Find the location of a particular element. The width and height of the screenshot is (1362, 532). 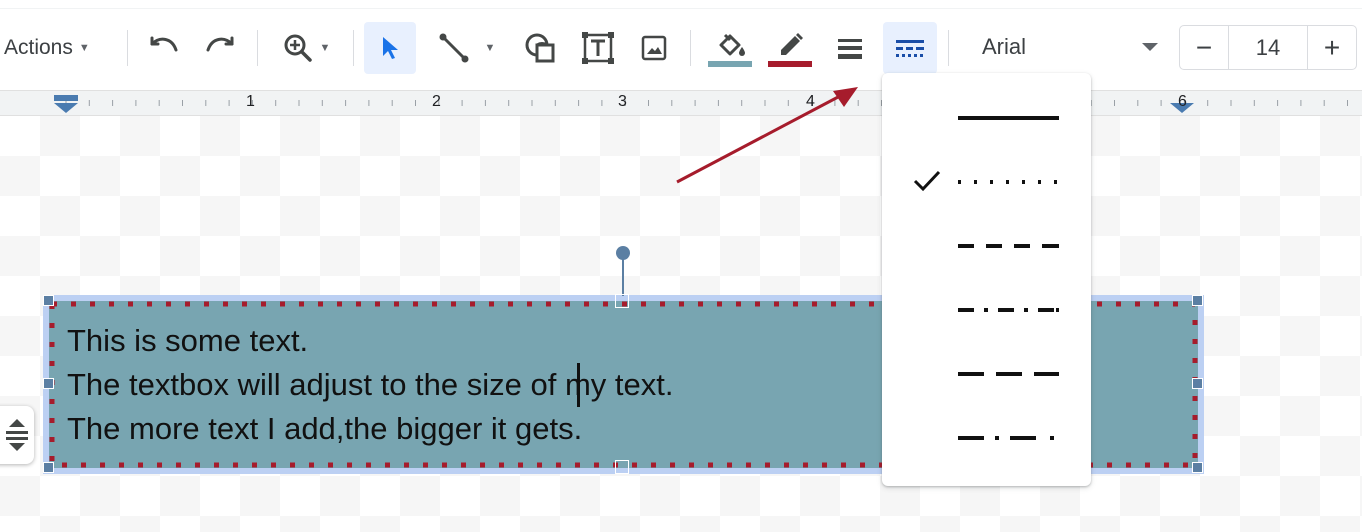

redo-button is located at coordinates (220, 48).